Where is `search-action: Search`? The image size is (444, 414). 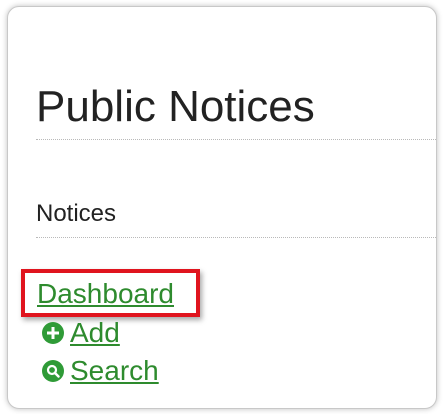
search-action: Search is located at coordinates (100, 371).